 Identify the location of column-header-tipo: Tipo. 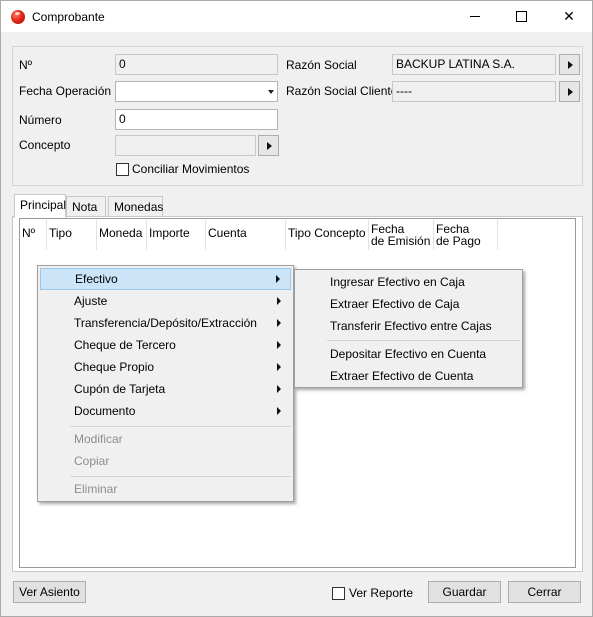
(72, 235).